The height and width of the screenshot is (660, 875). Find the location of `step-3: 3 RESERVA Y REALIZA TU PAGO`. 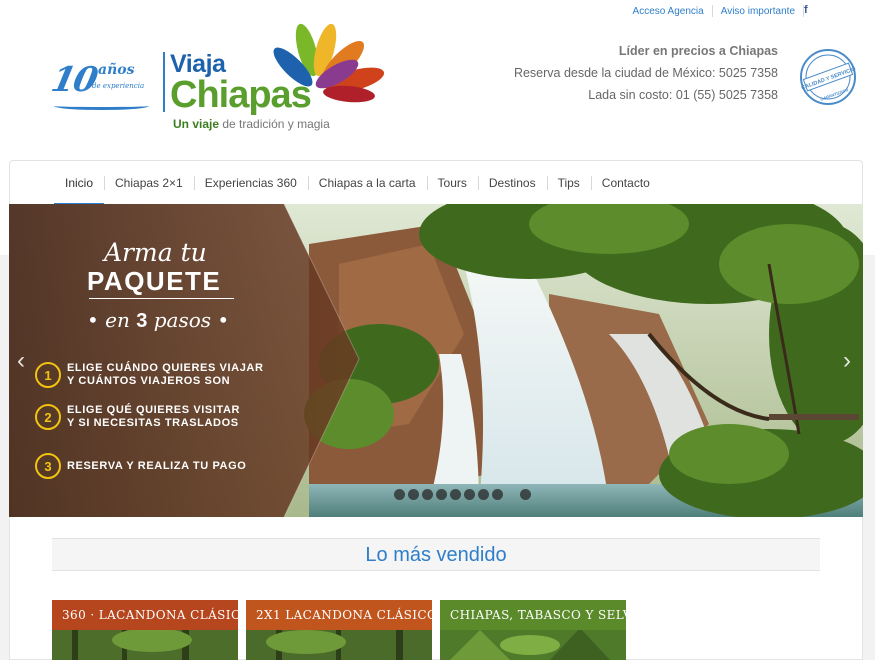

step-3: 3 RESERVA Y REALIZA TU PAGO is located at coordinates (140, 466).